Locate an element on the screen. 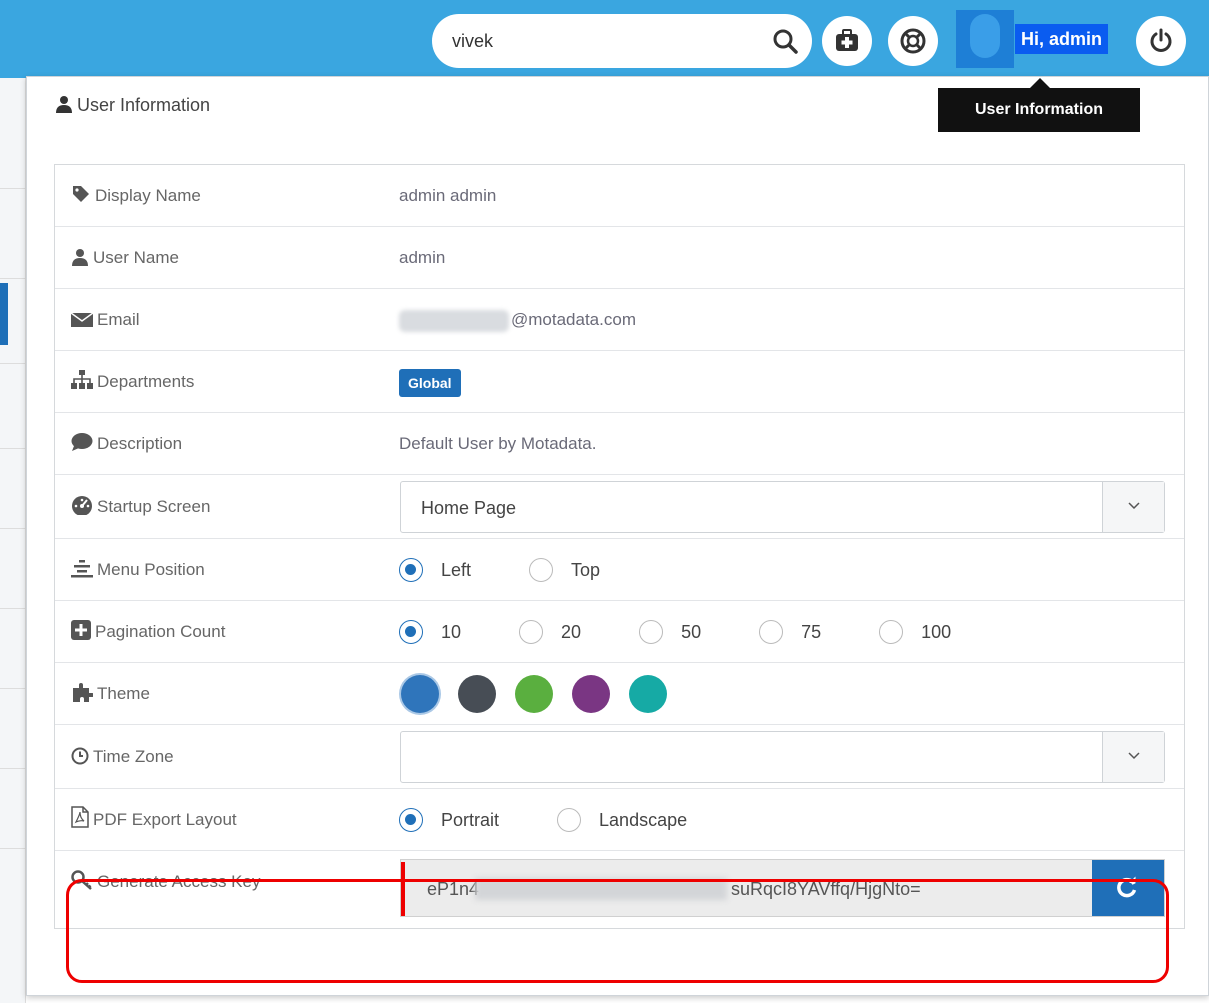 Image resolution: width=1209 pixels, height=1003 pixels. radio-top: Top is located at coordinates (564, 570).